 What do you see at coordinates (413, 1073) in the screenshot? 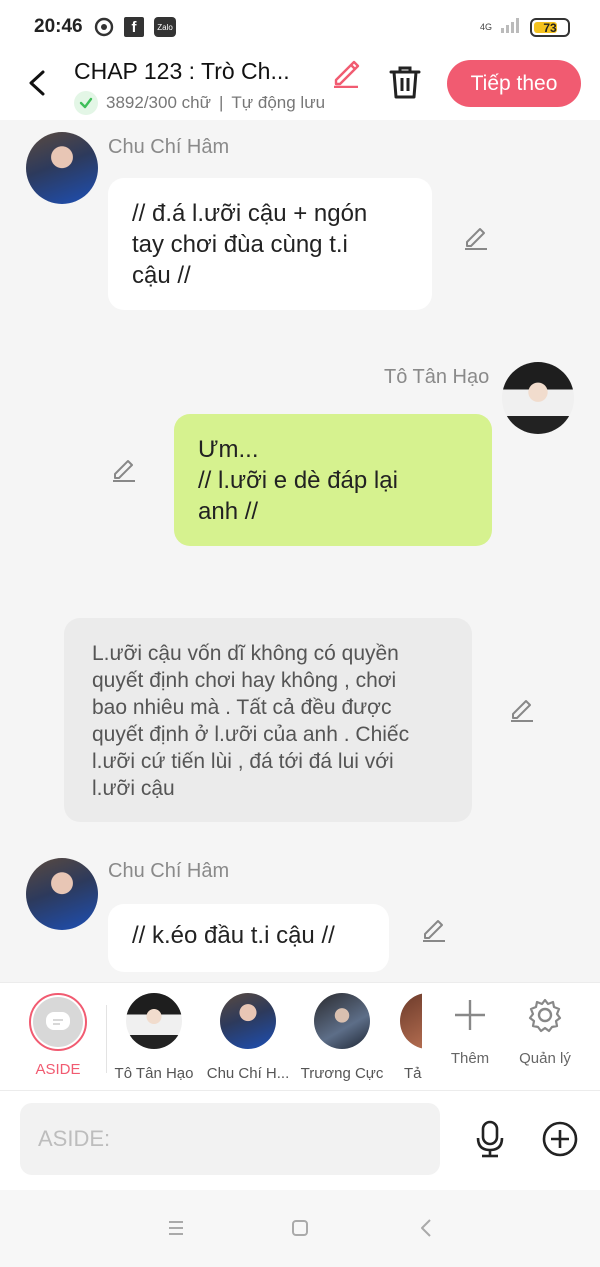
I see `character-label: Tả` at bounding box center [413, 1073].